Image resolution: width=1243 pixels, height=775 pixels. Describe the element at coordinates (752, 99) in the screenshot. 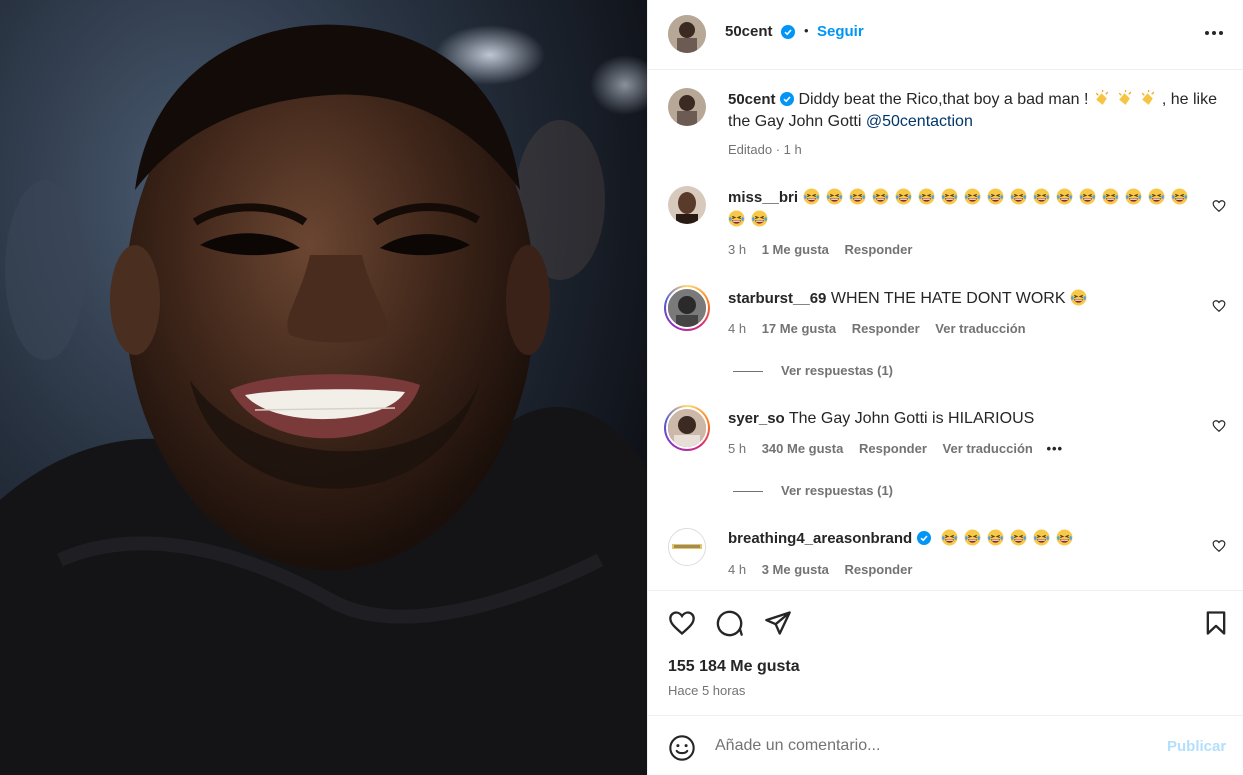

I see `caption-username: 50cent` at that location.